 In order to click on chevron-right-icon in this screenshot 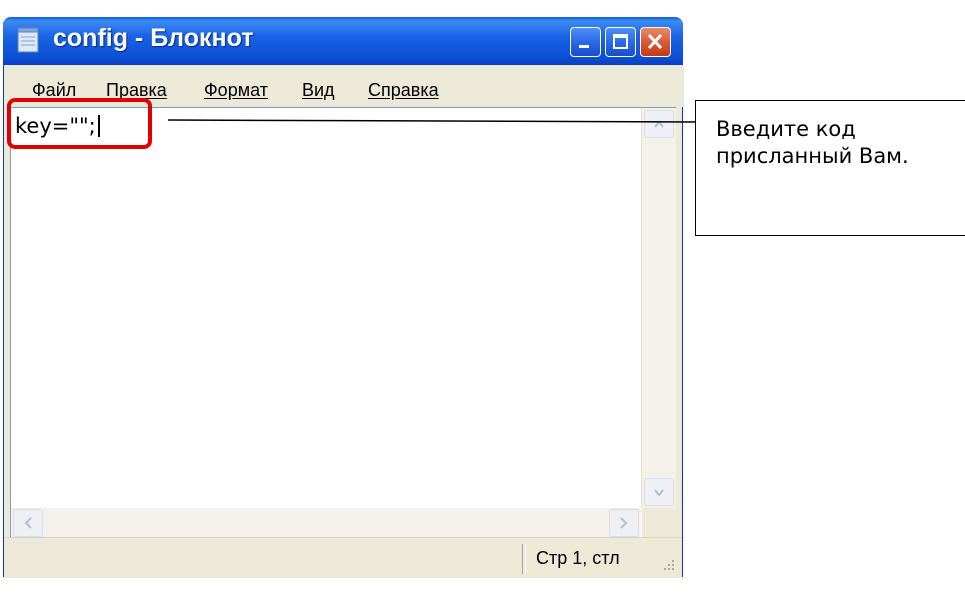, I will do `click(624, 523)`.